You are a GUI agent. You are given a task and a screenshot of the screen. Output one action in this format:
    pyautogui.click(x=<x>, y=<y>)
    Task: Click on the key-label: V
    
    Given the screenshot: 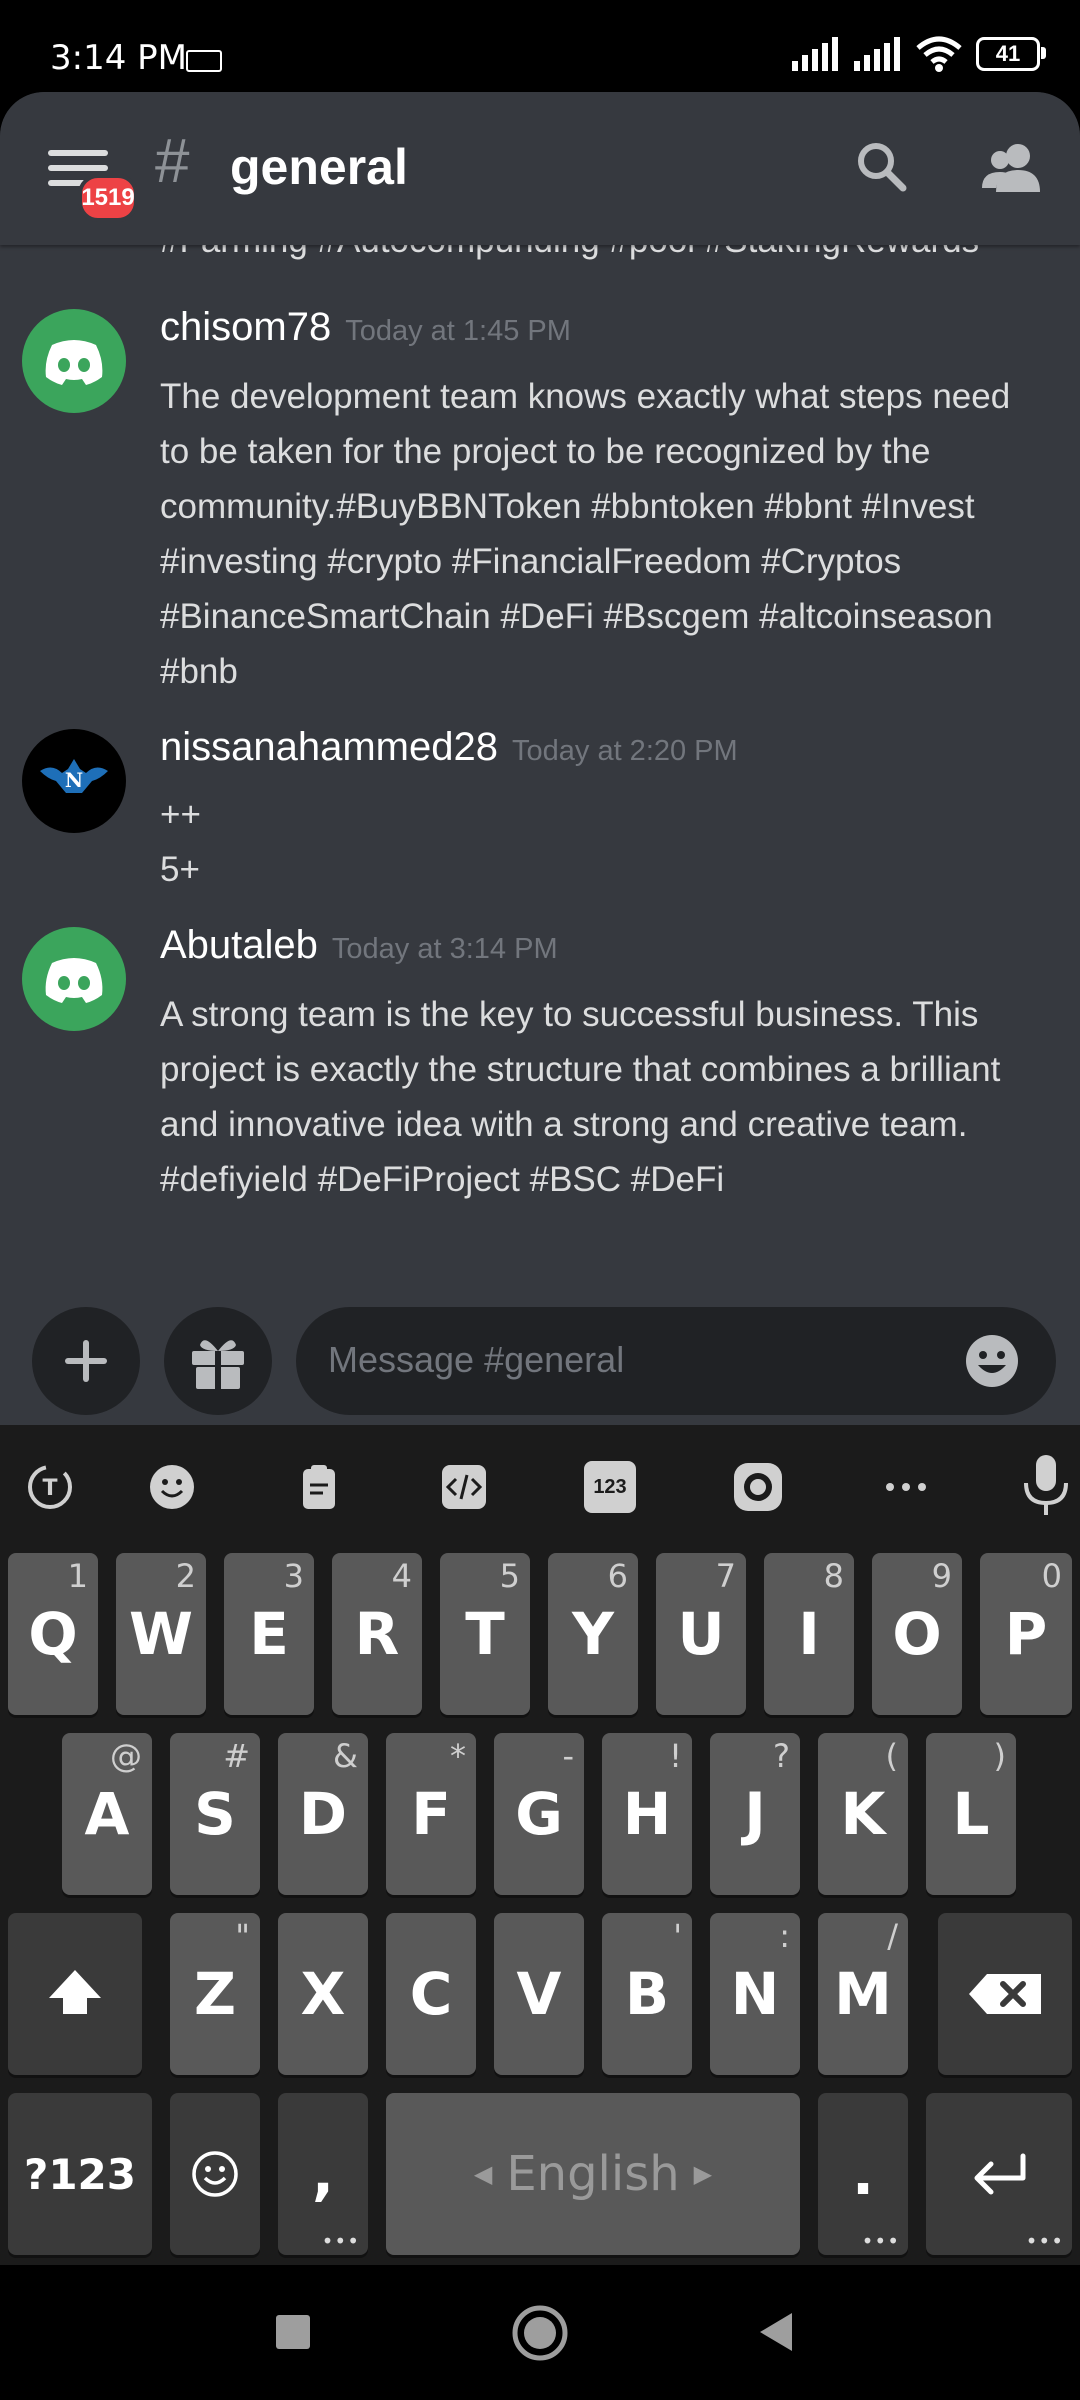 What is the action you would take?
    pyautogui.click(x=539, y=1994)
    